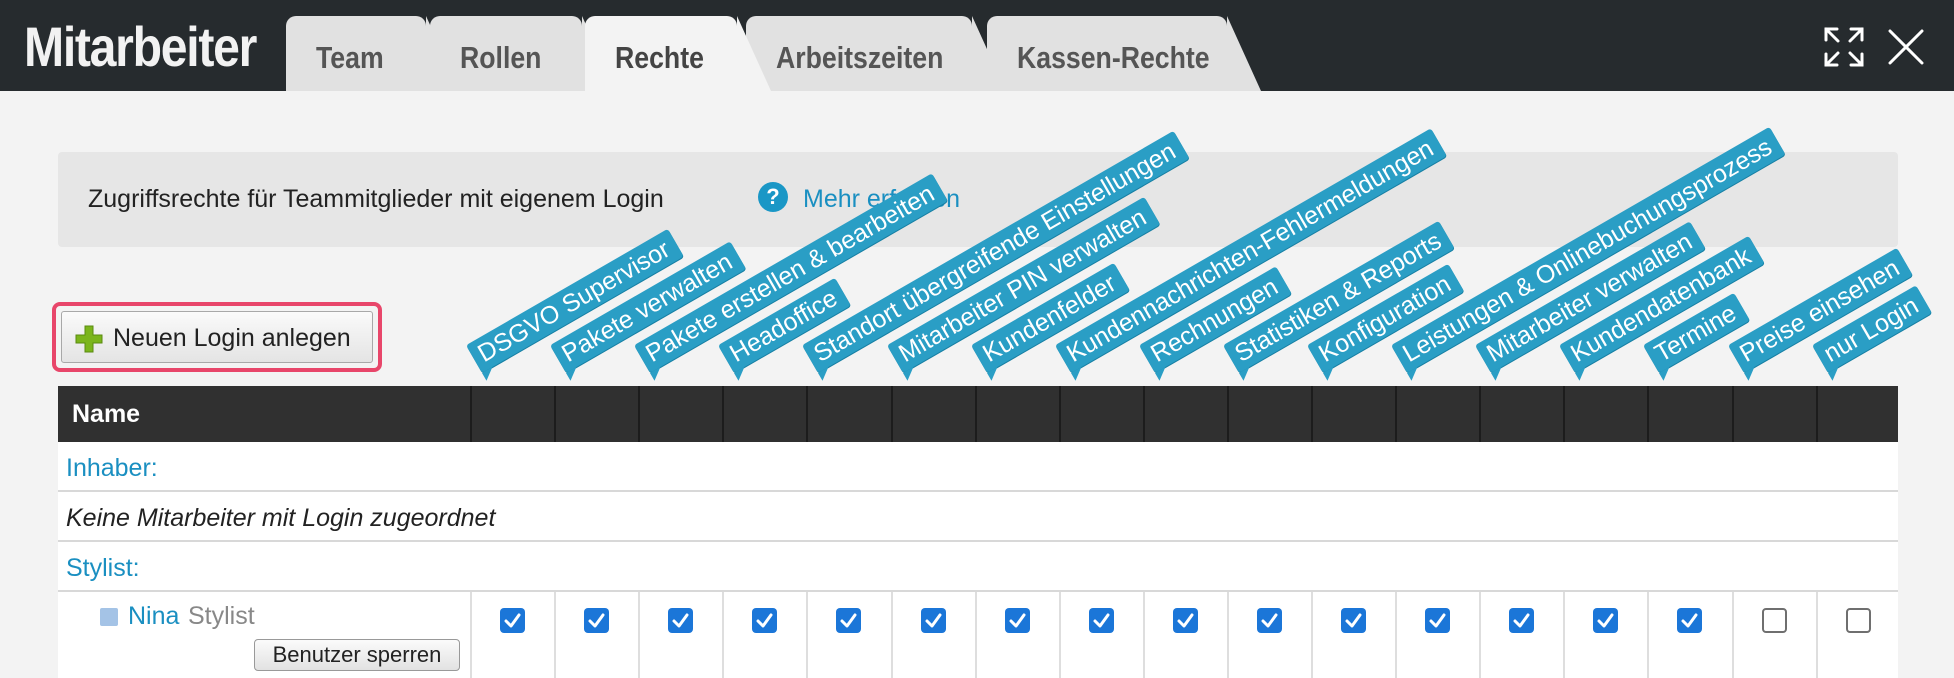 The image size is (1954, 678). What do you see at coordinates (106, 414) in the screenshot?
I see `name-column-header: Name` at bounding box center [106, 414].